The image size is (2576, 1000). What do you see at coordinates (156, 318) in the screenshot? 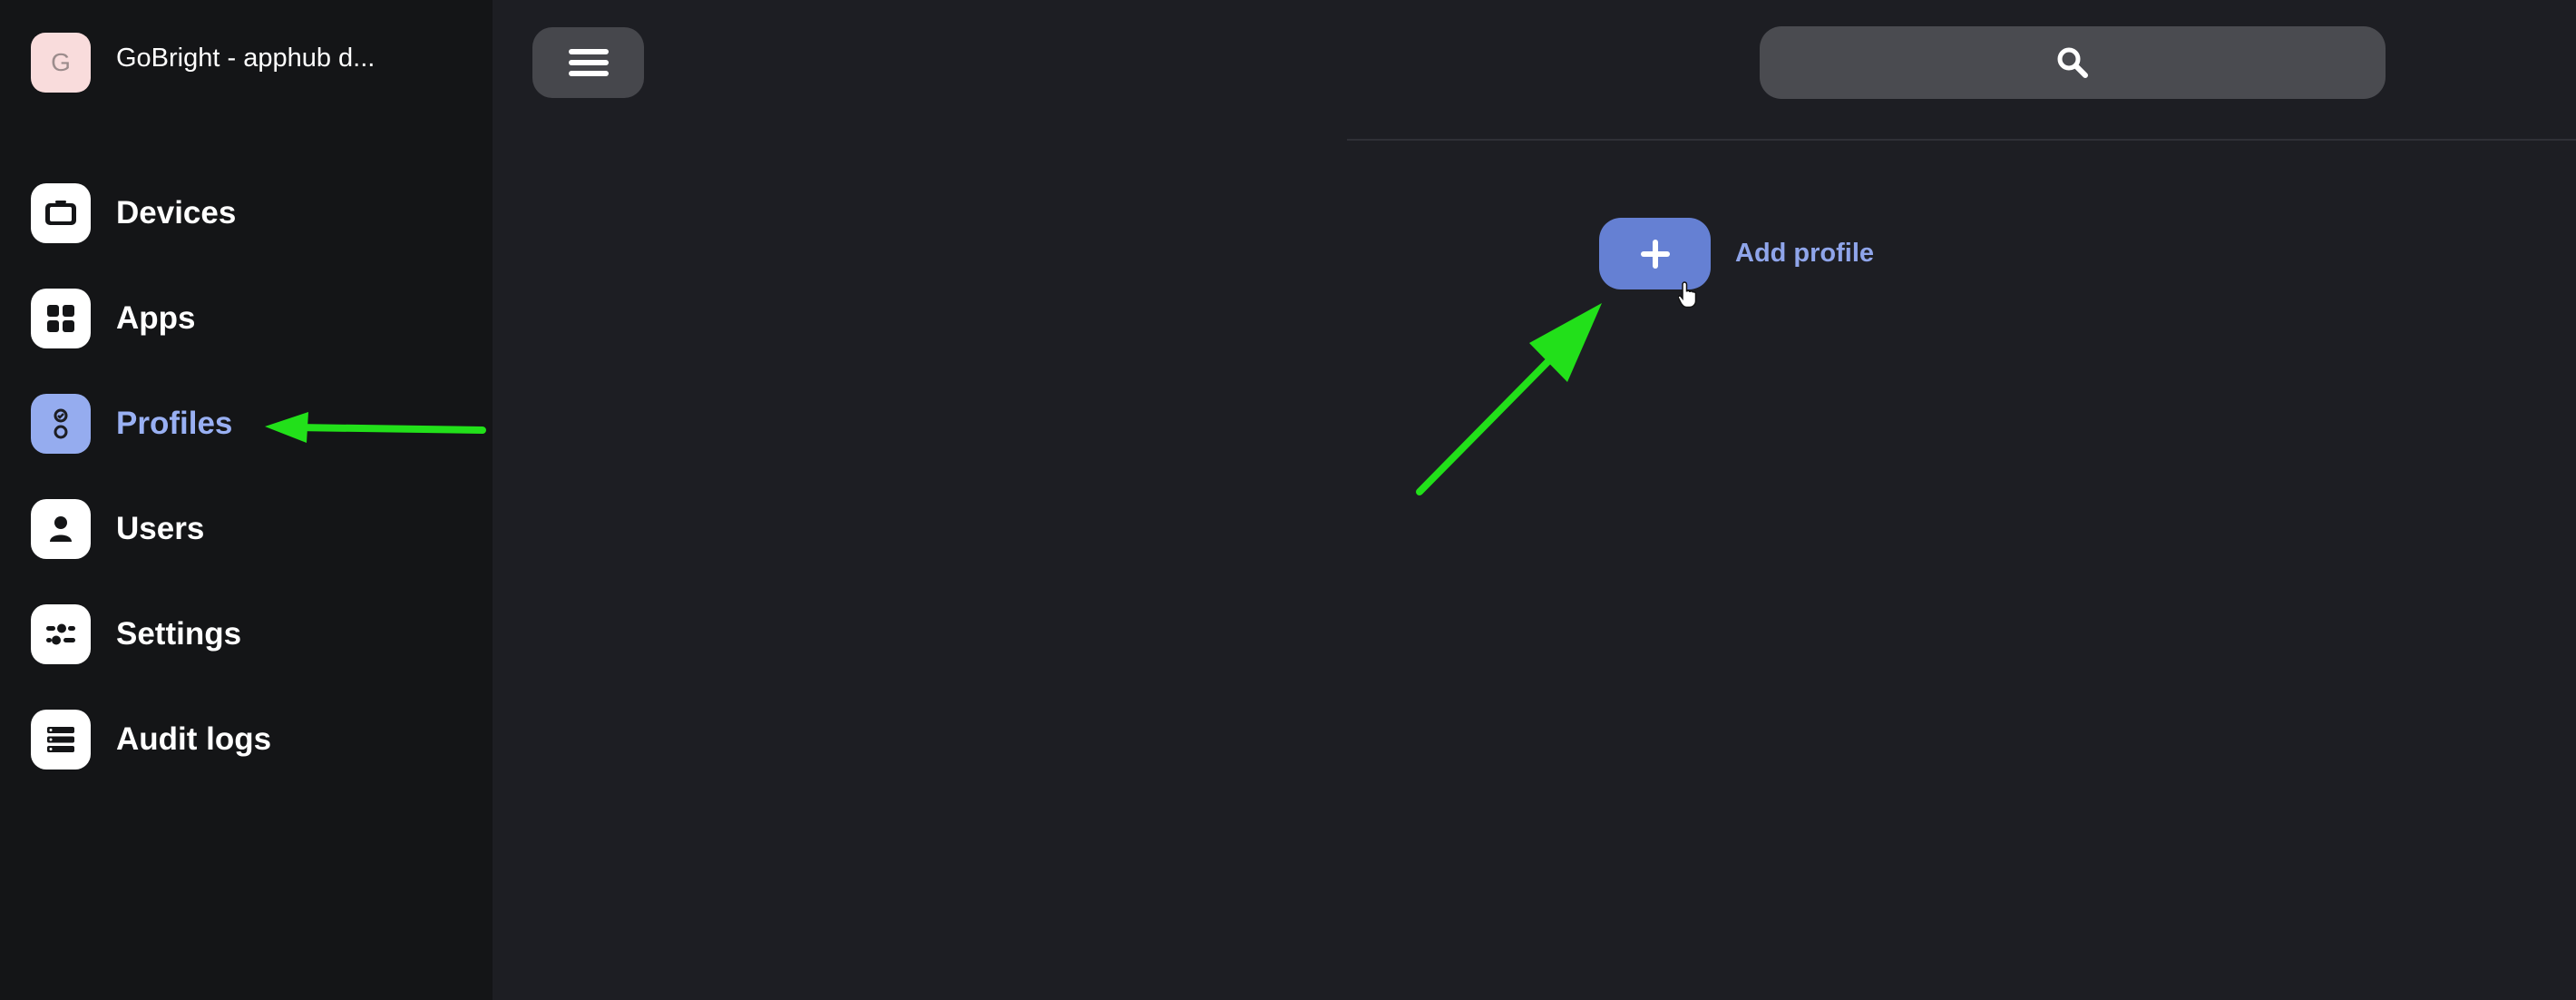
I see `sidebar-item-label: Apps` at bounding box center [156, 318].